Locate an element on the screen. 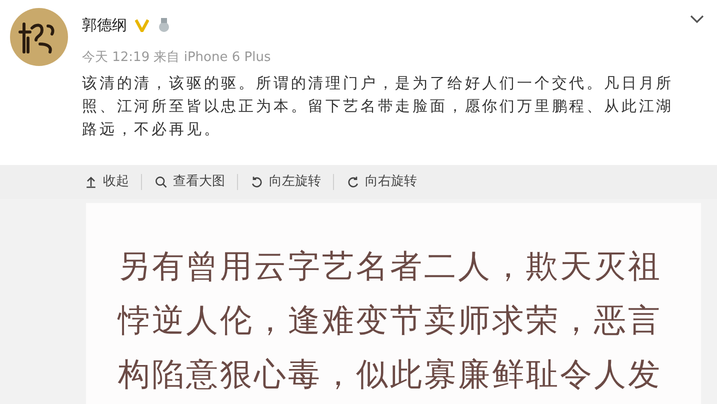 This screenshot has width=717, height=404. rotate-right-icon is located at coordinates (353, 182).